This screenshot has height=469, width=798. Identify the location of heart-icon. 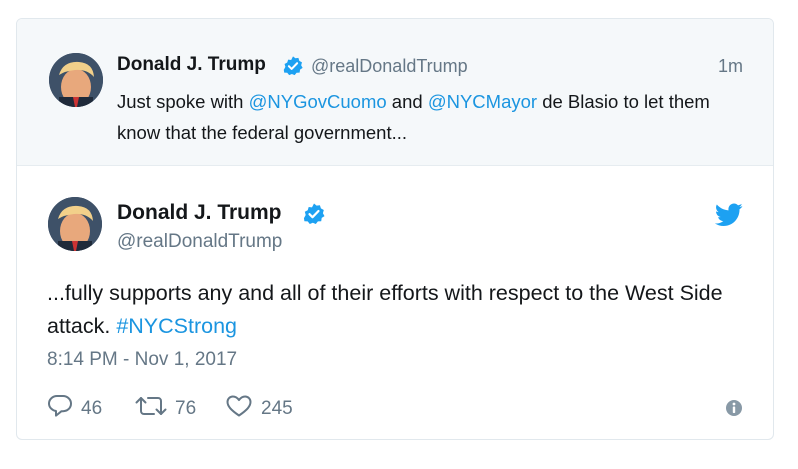
(239, 409).